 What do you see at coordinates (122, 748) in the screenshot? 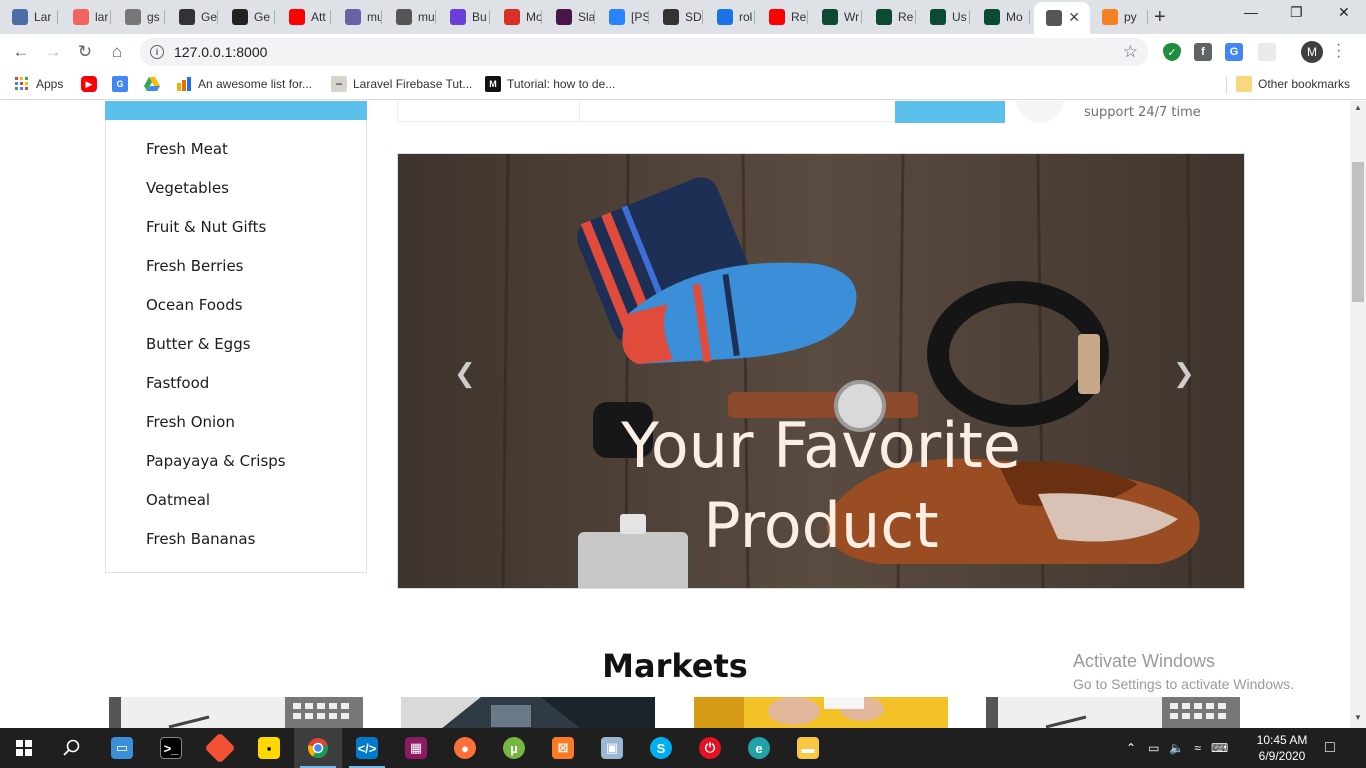
I see `taskbar-file-explorer-pc: ▭` at bounding box center [122, 748].